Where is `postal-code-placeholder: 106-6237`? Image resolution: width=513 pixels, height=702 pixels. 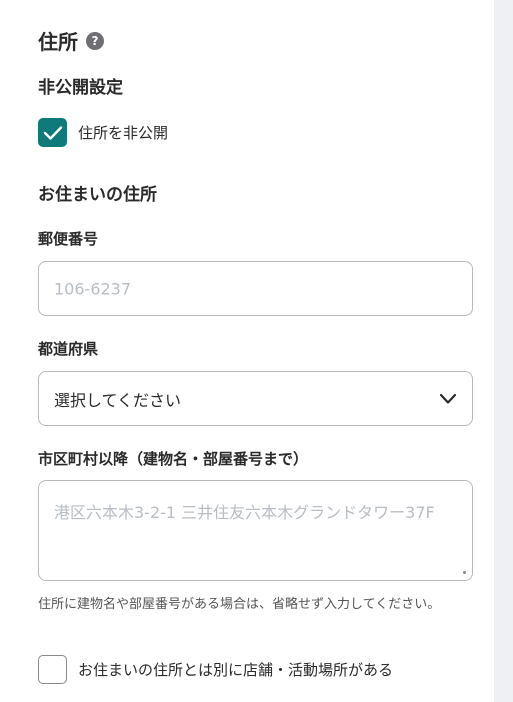 postal-code-placeholder: 106-6237 is located at coordinates (93, 288).